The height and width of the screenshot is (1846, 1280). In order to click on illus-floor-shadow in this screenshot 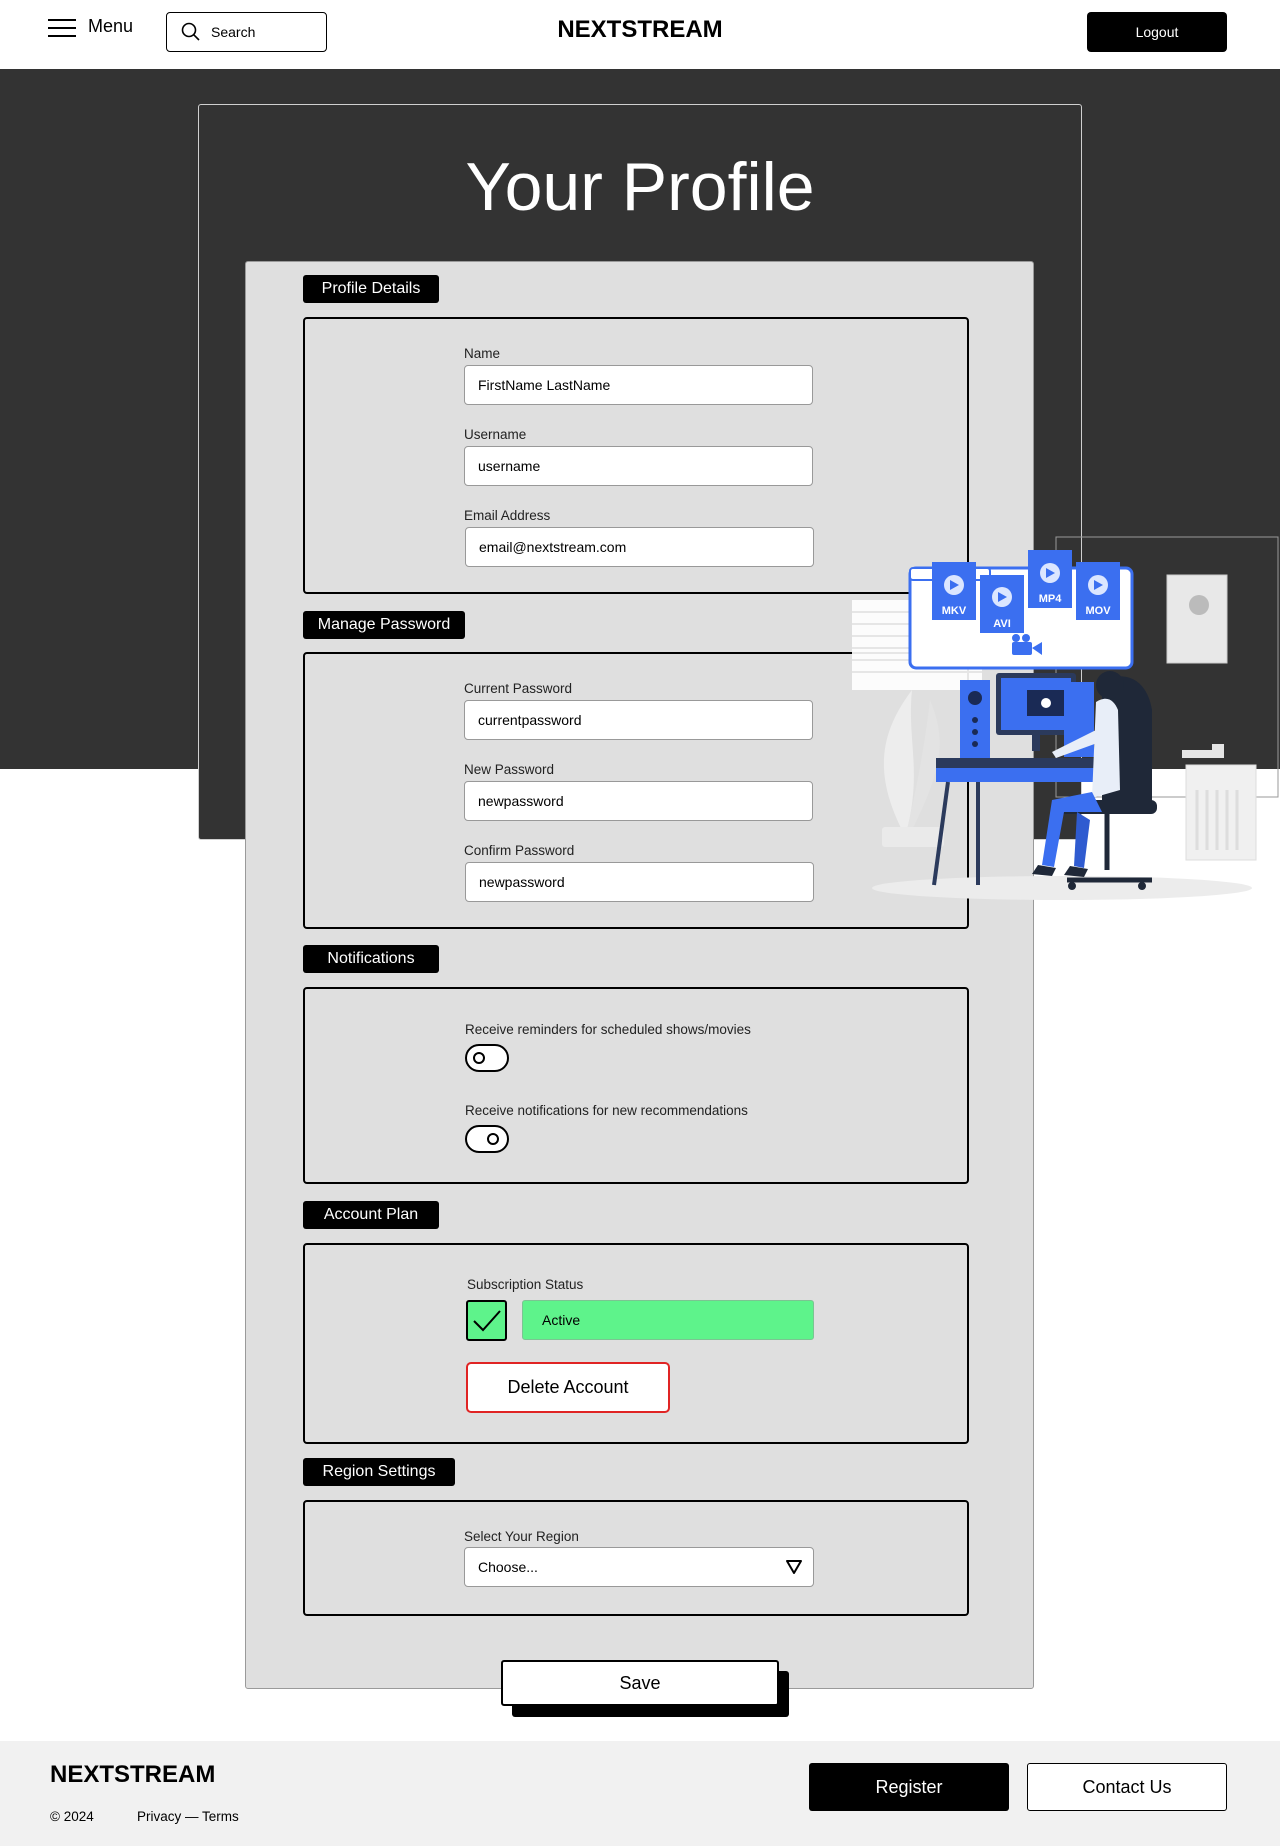, I will do `click(1062, 888)`.